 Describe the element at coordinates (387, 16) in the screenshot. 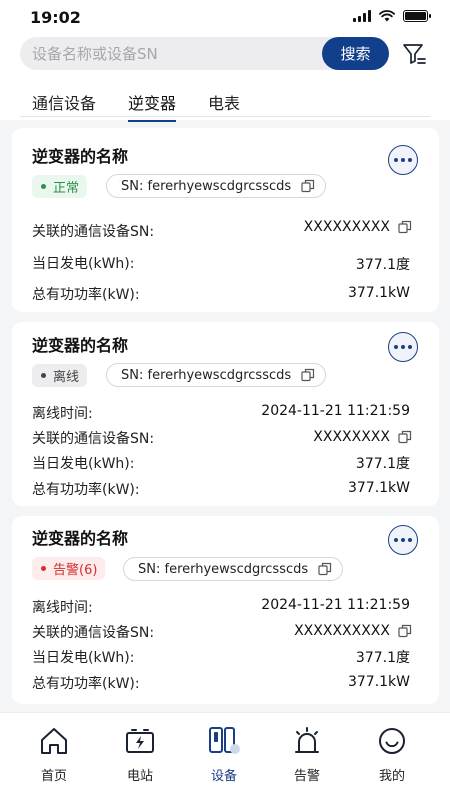

I see `wifi-icon` at that location.